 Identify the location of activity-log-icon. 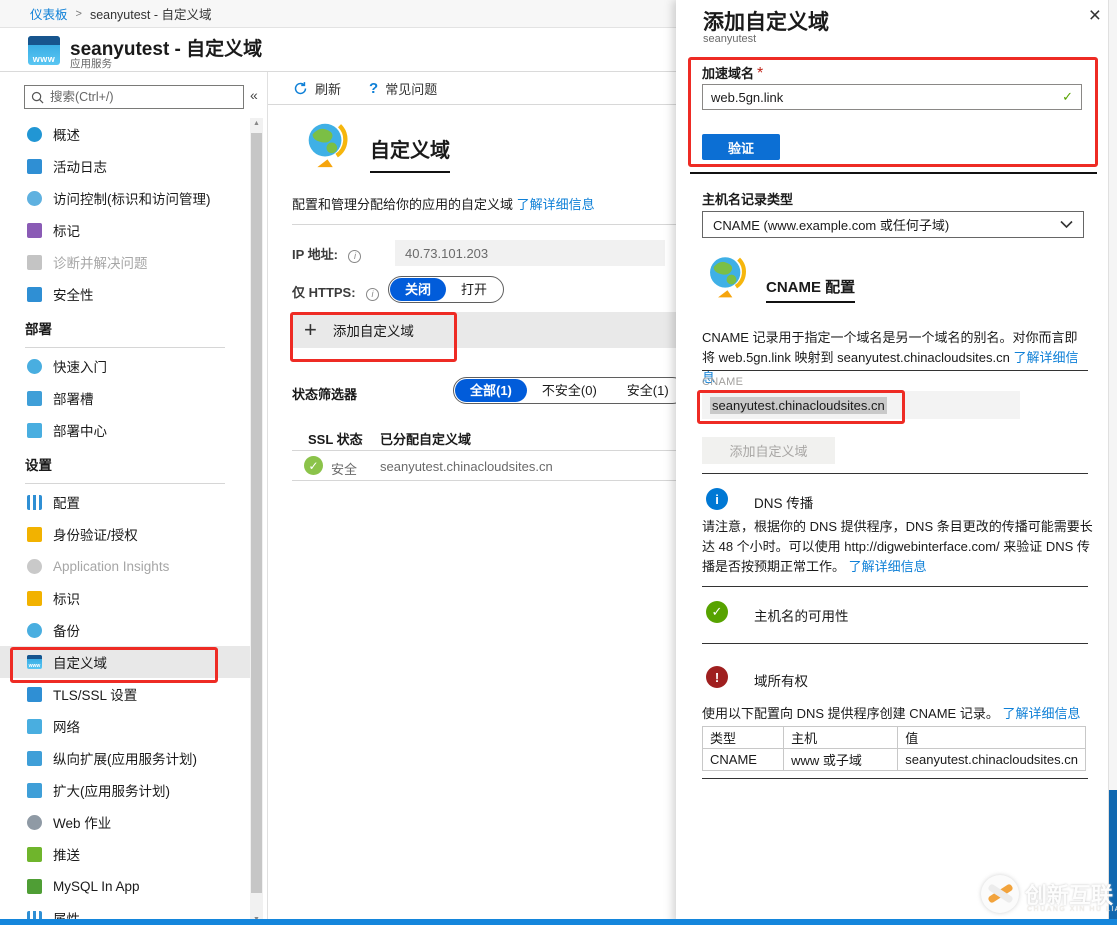
(34, 166).